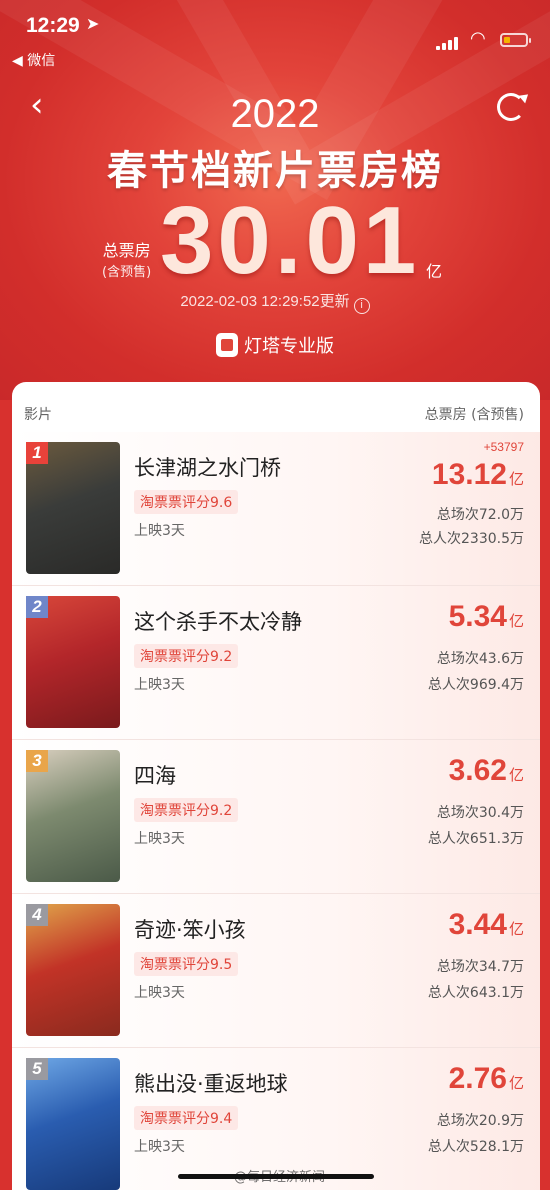  What do you see at coordinates (275, 114) in the screenshot?
I see `header-year: 2022` at bounding box center [275, 114].